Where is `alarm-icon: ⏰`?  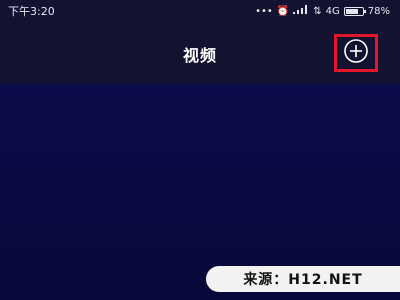
alarm-icon: ⏰ is located at coordinates (283, 11).